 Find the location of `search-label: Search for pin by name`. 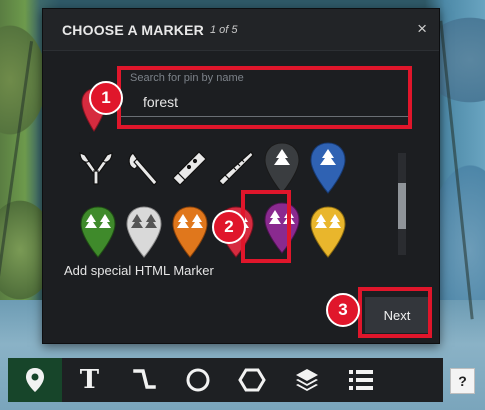

search-label: Search for pin by name is located at coordinates (187, 78).